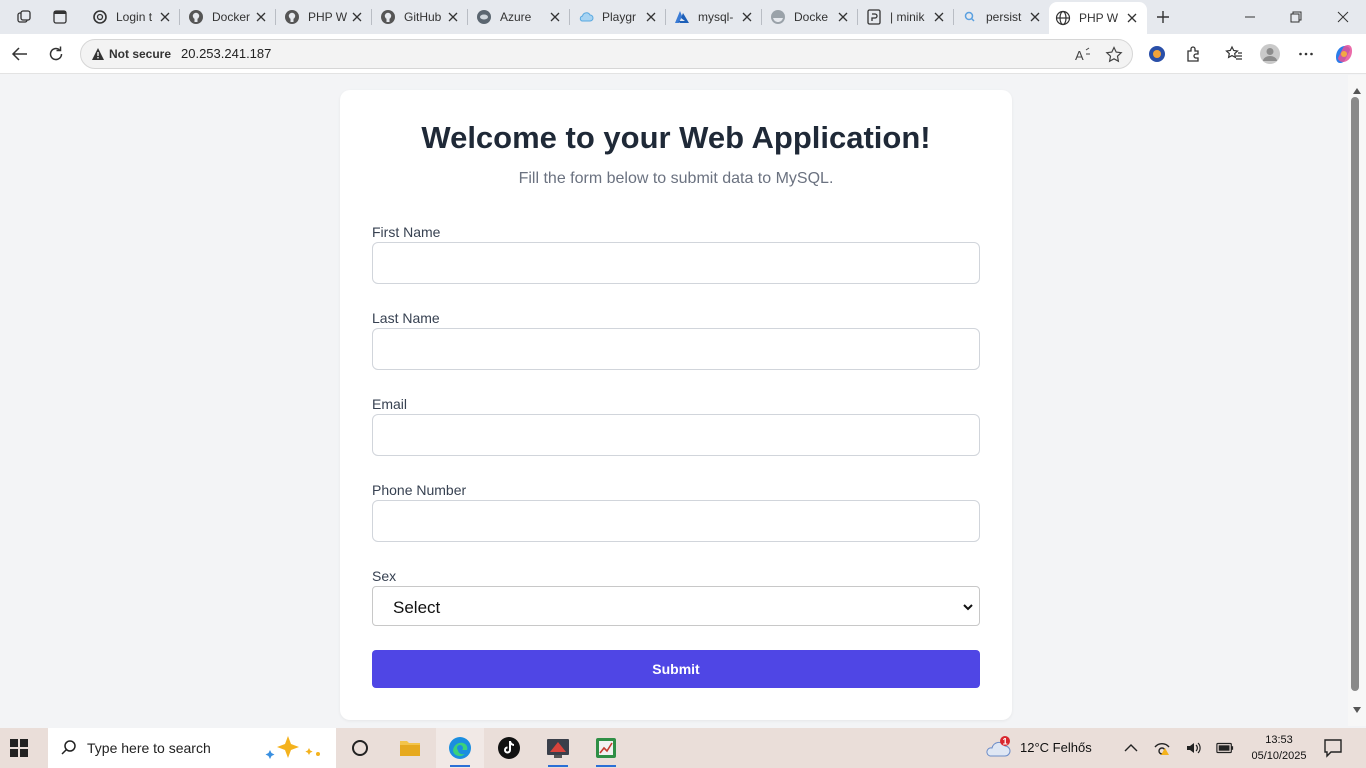  I want to click on tab-title: PHP W, so click(1099, 18).